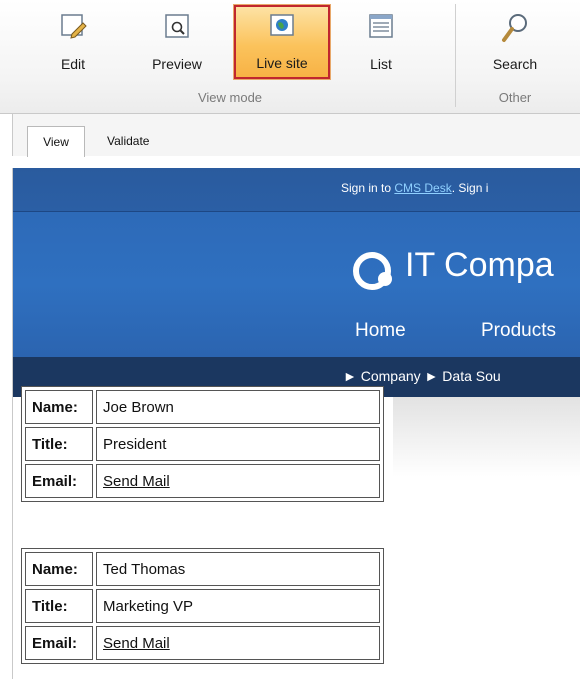  I want to click on signin-prefix: Sign in to, so click(368, 188).